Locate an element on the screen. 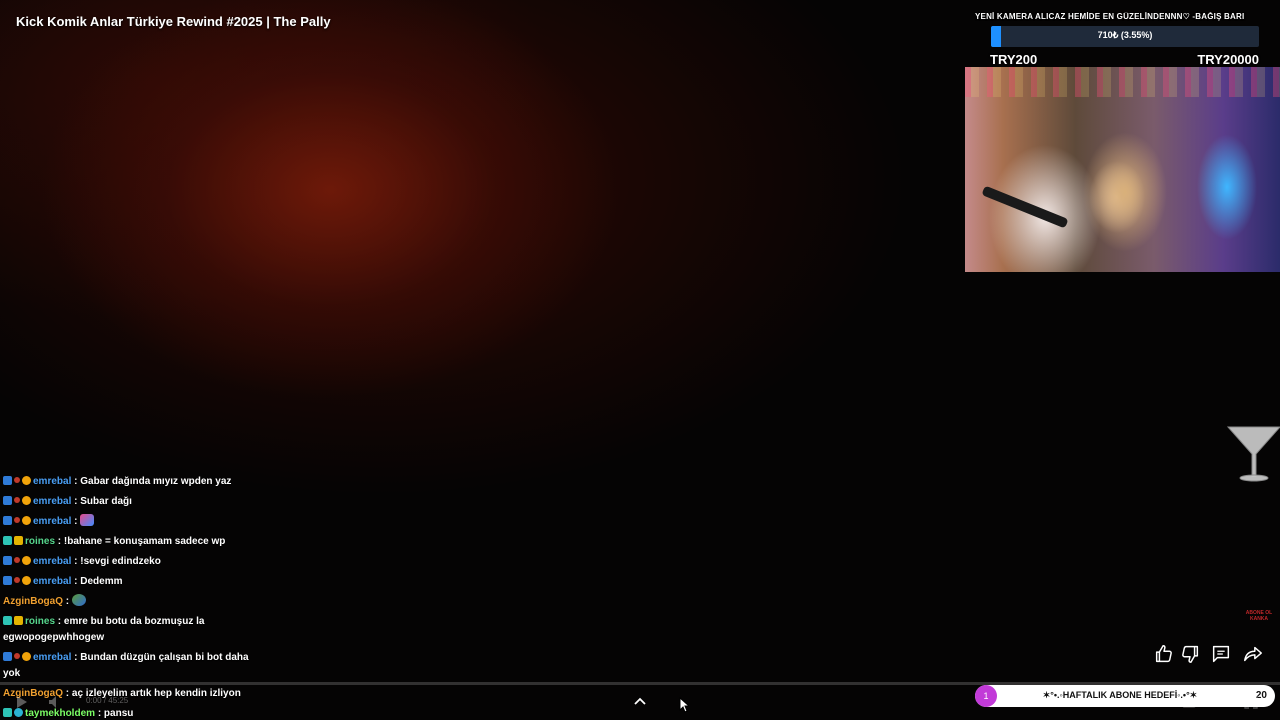 Image resolution: width=1280 pixels, height=720 pixels. fairy-lights is located at coordinates (1122, 82).